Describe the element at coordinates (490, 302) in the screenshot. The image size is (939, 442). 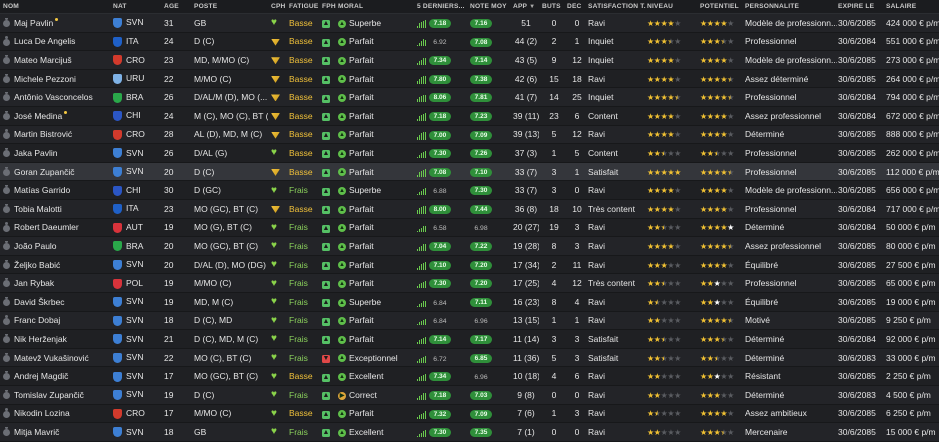
I see `average-rating-cell: 7.11` at that location.